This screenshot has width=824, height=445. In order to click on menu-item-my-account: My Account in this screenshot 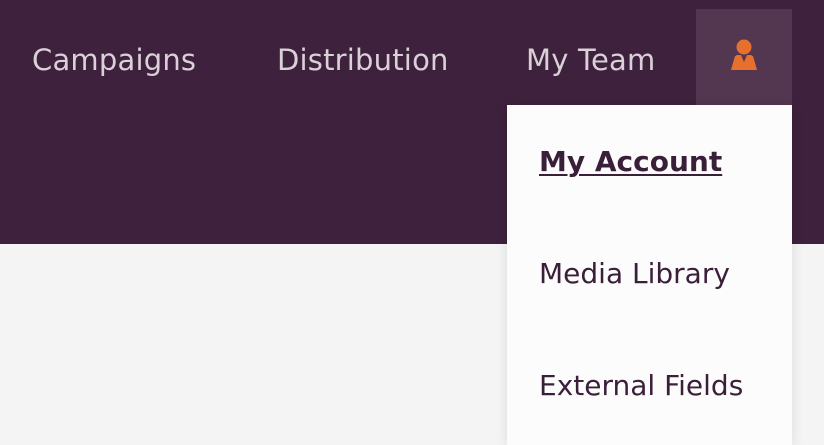, I will do `click(630, 162)`.